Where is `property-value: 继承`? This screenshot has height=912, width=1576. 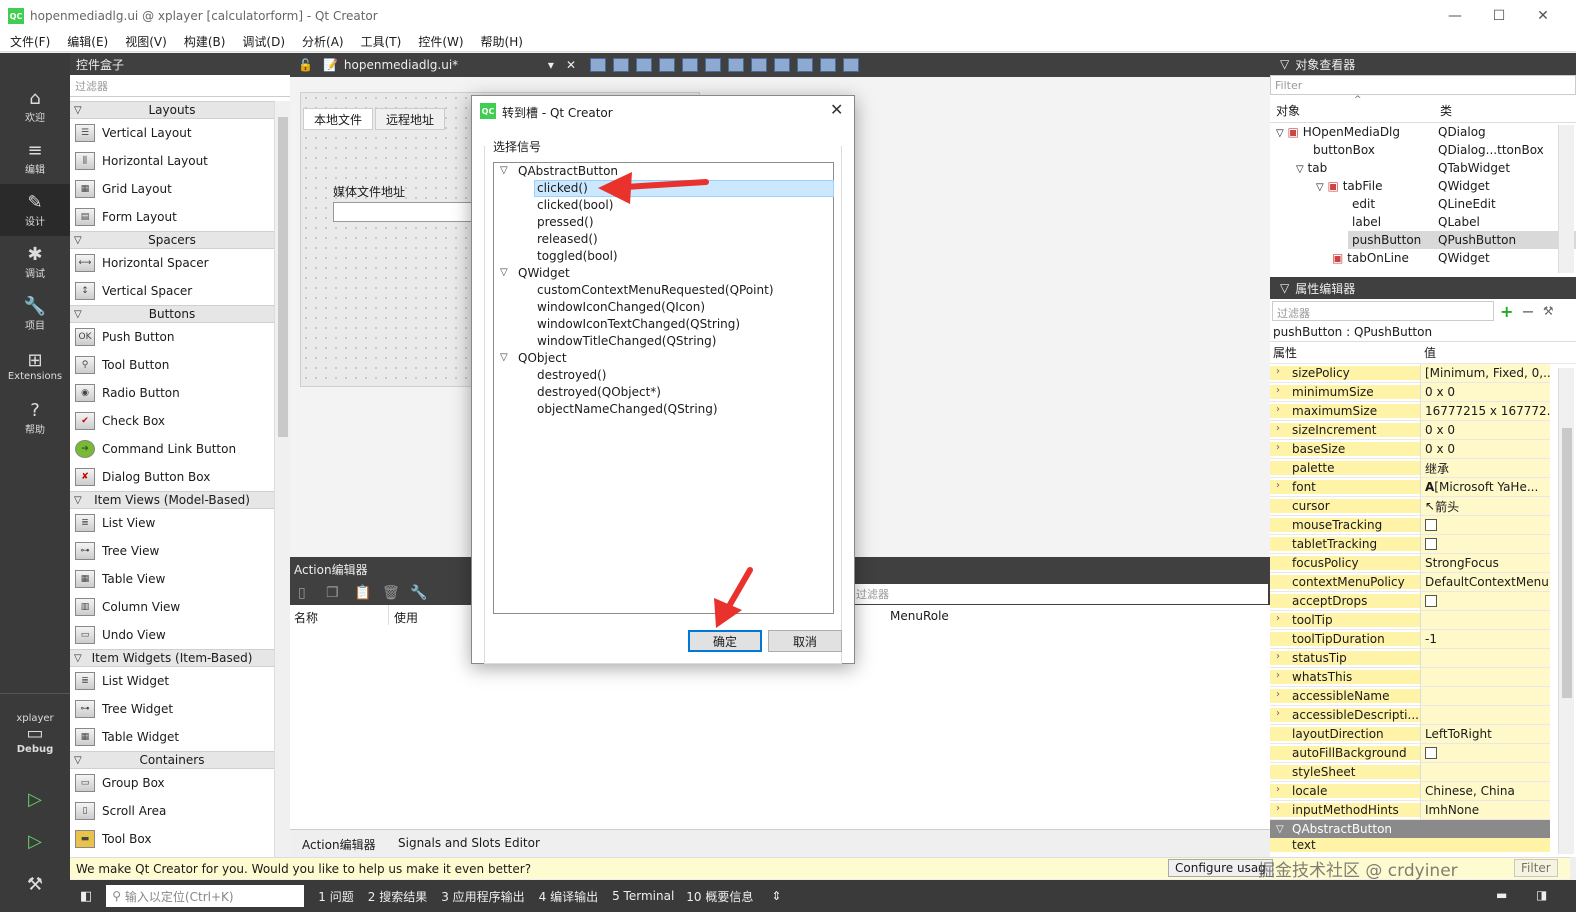
property-value: 继承 is located at coordinates (1485, 468).